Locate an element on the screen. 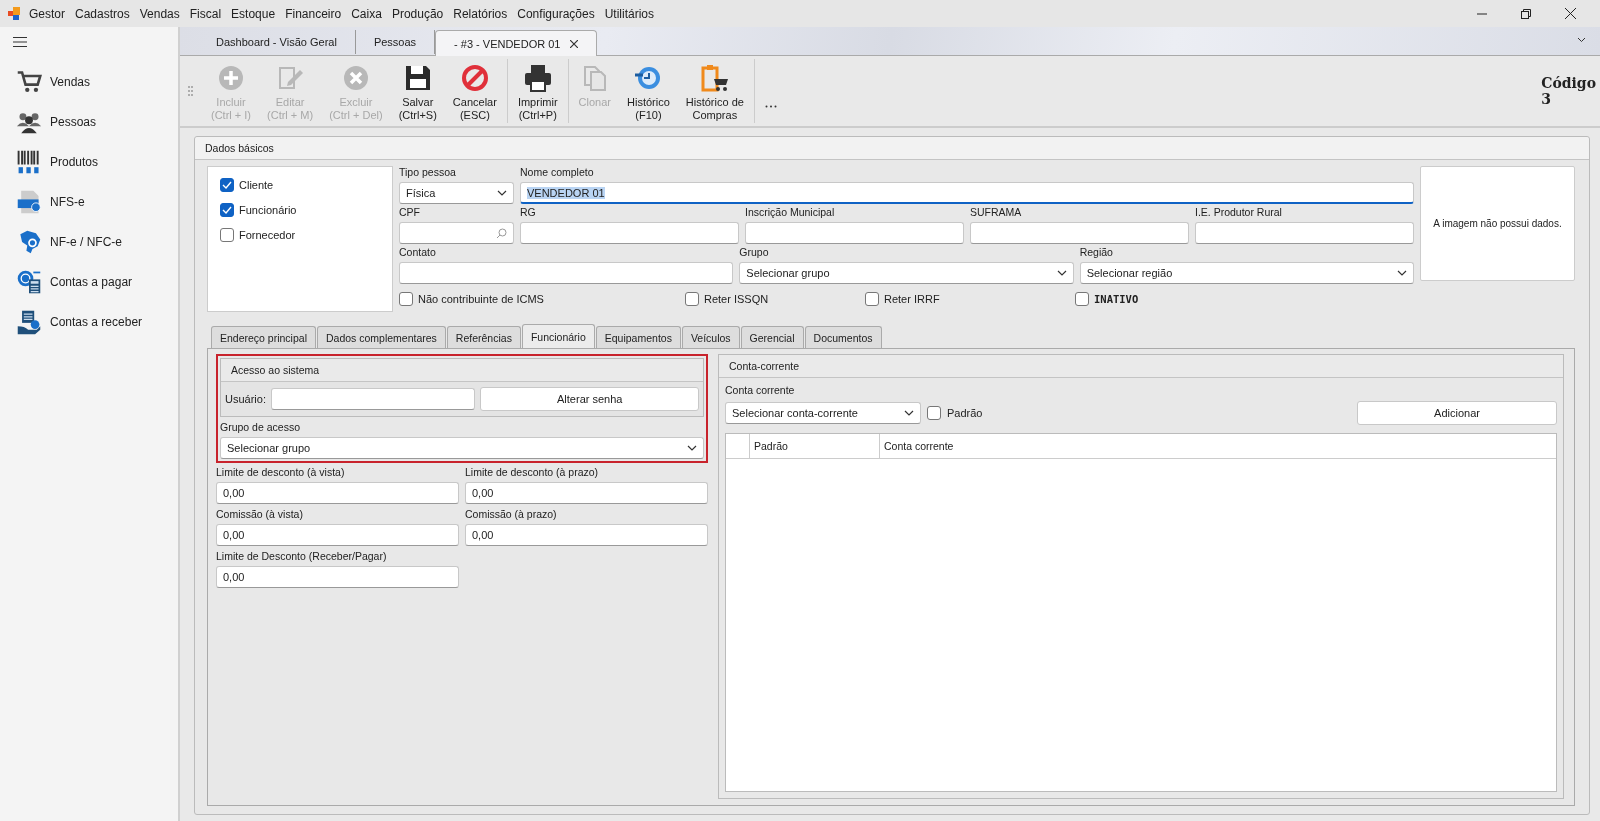 This screenshot has height=821, width=1600. field-label: Usuário: is located at coordinates (245, 399).